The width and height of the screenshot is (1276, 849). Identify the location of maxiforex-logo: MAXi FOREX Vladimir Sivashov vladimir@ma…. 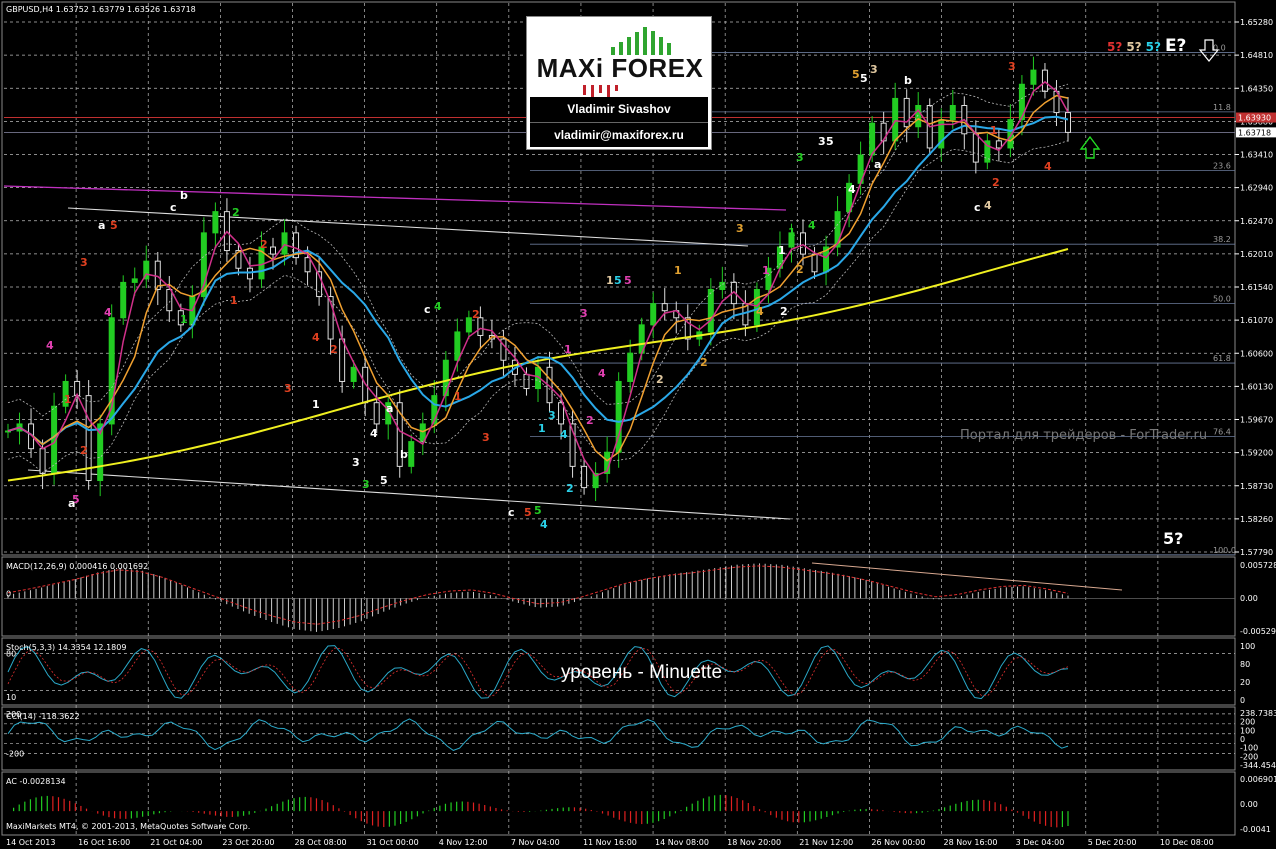
(619, 83).